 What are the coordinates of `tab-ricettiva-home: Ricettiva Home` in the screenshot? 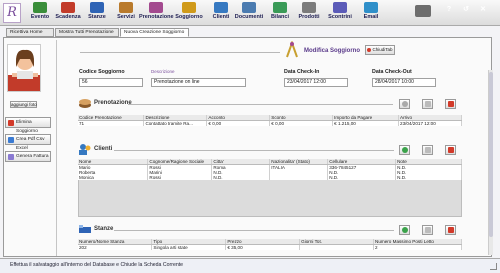 It's located at (30, 32).